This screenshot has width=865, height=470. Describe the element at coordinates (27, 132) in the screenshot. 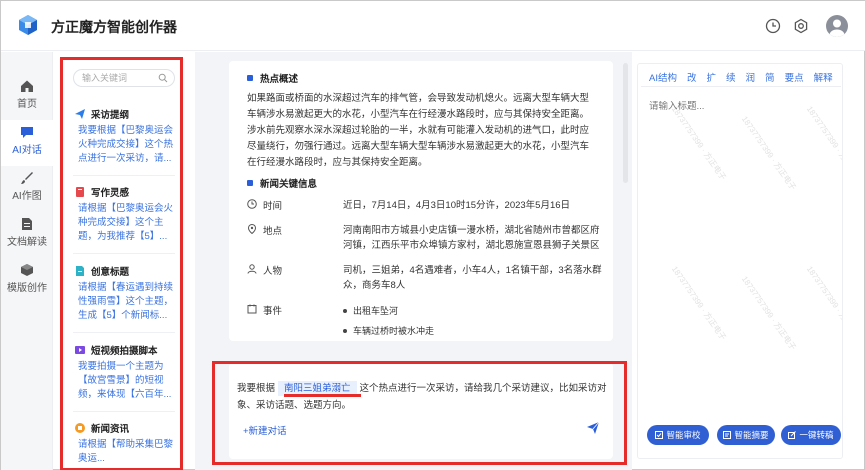

I see `chat-icon` at that location.